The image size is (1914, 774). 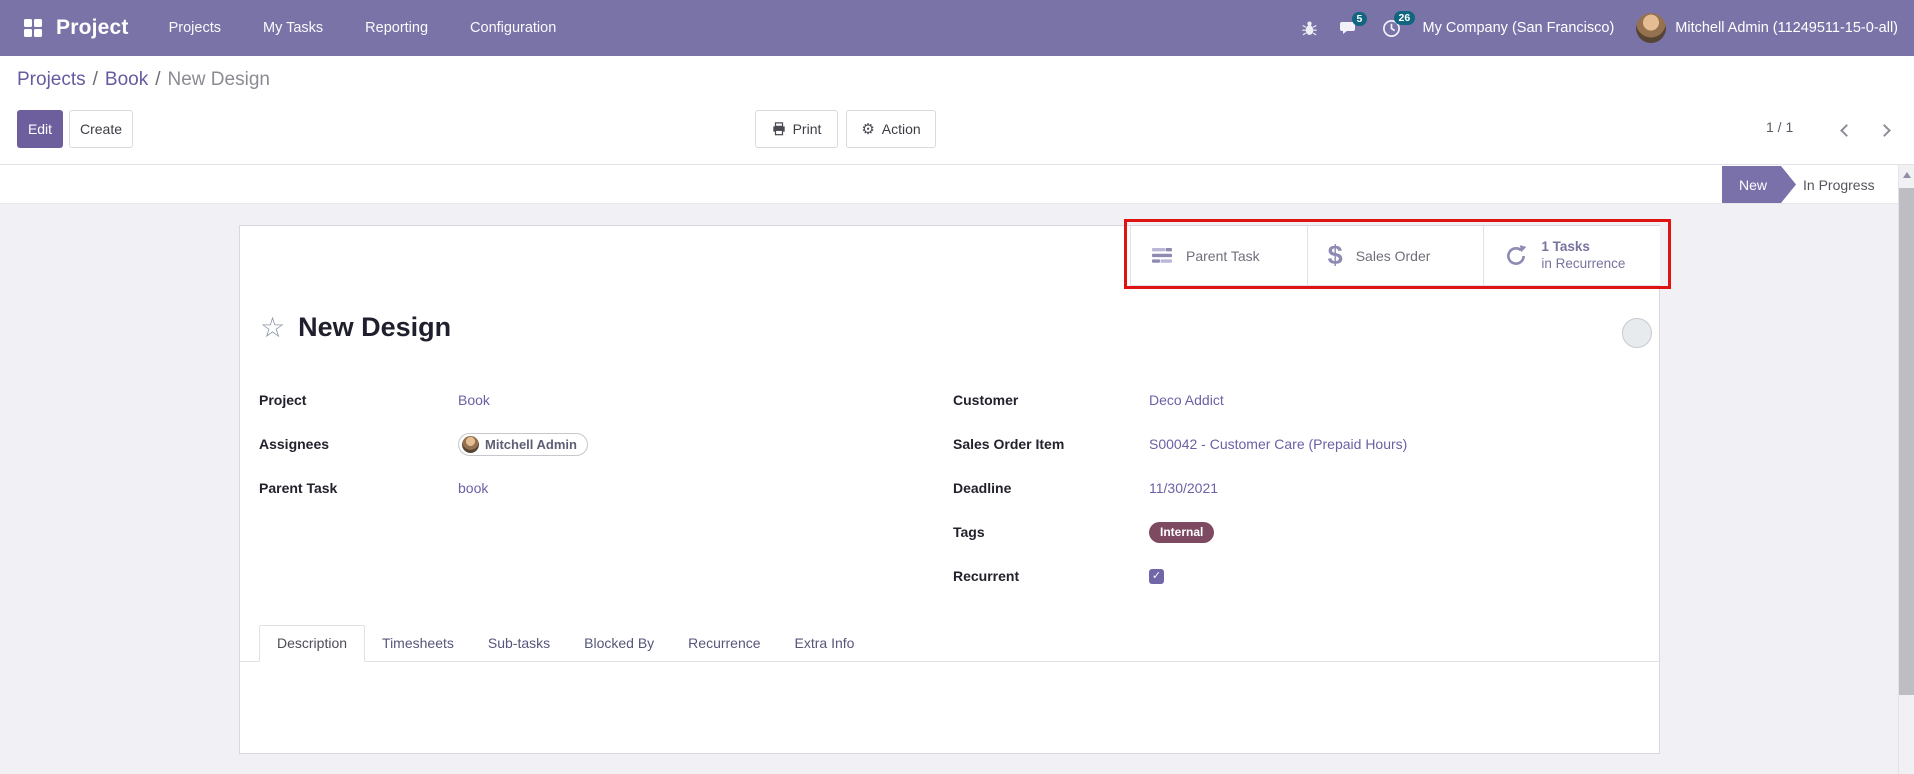 What do you see at coordinates (1759, 184) in the screenshot?
I see `stage-new: New` at bounding box center [1759, 184].